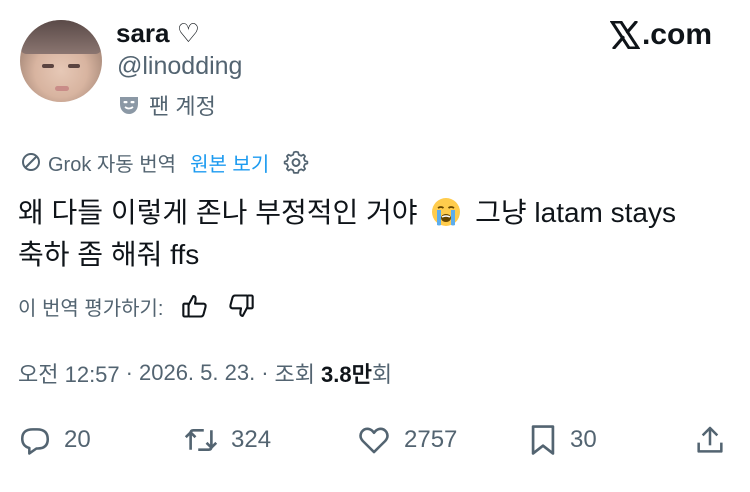 Image resolution: width=750 pixels, height=492 pixels. What do you see at coordinates (227, 440) in the screenshot?
I see `repost-button: 324` at bounding box center [227, 440].